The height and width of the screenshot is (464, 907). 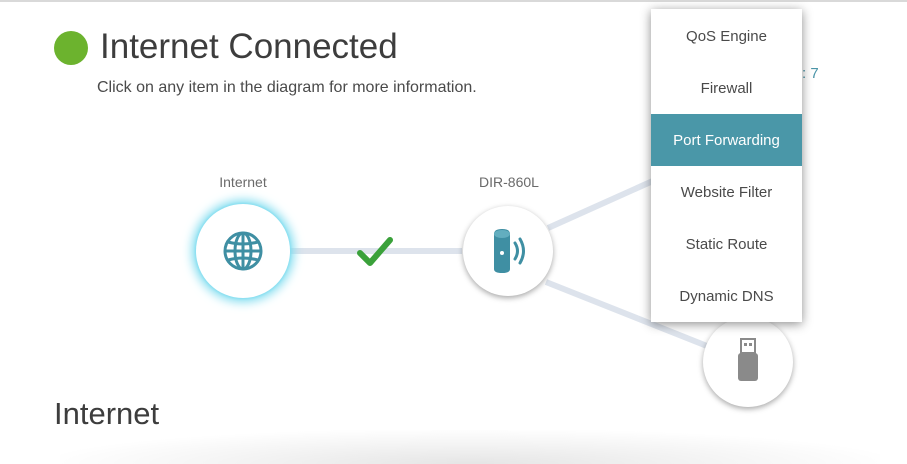 What do you see at coordinates (726, 140) in the screenshot?
I see `menu-item-port-forwarding: Port Forwarding` at bounding box center [726, 140].